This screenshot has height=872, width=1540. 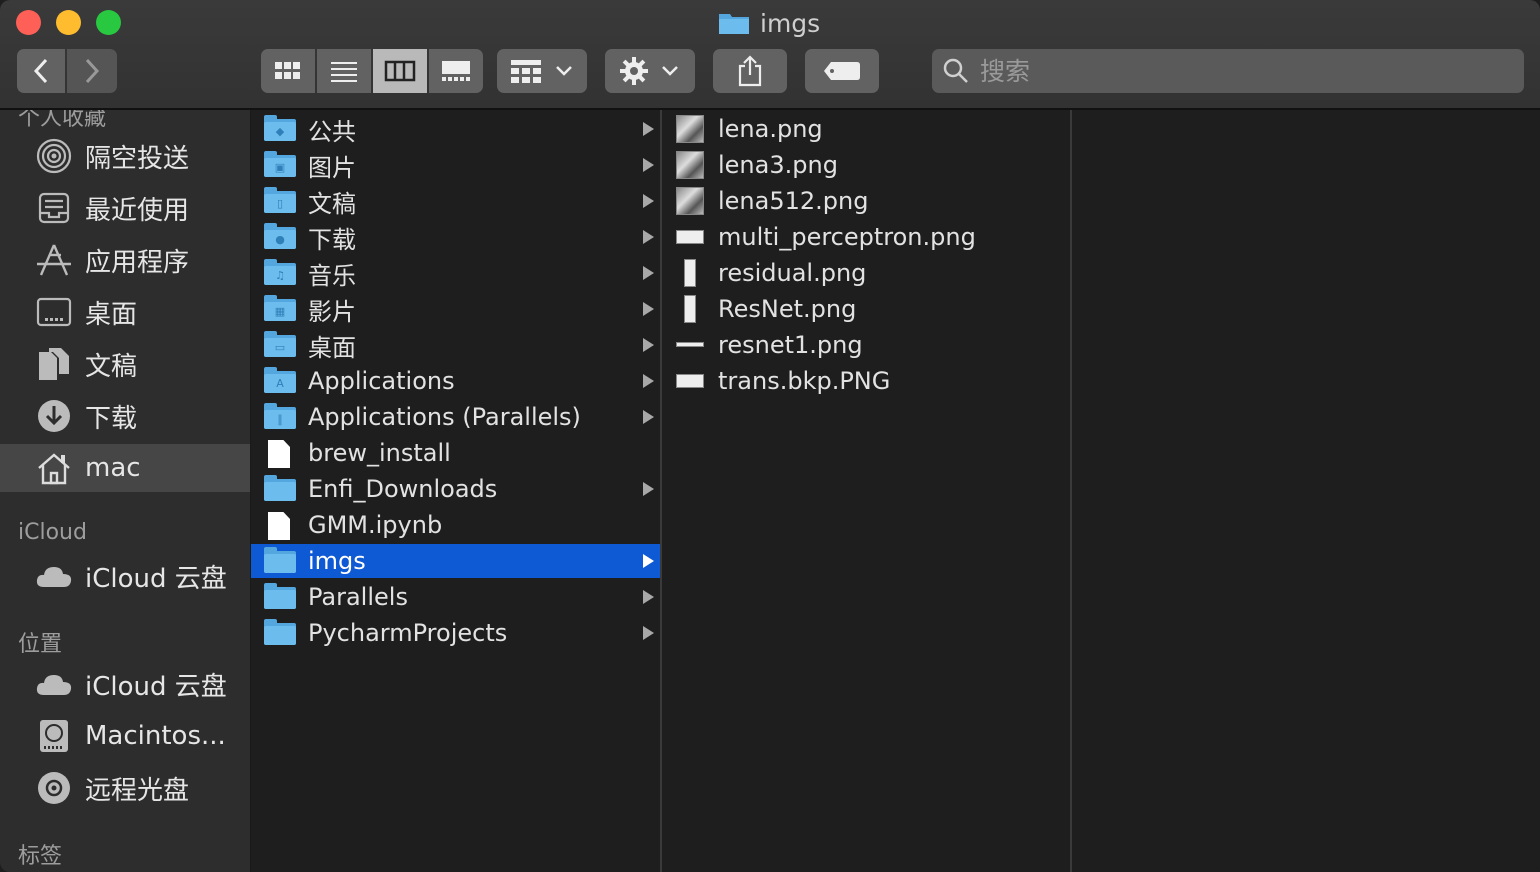 What do you see at coordinates (108, 22) in the screenshot?
I see `zoom-window-button` at bounding box center [108, 22].